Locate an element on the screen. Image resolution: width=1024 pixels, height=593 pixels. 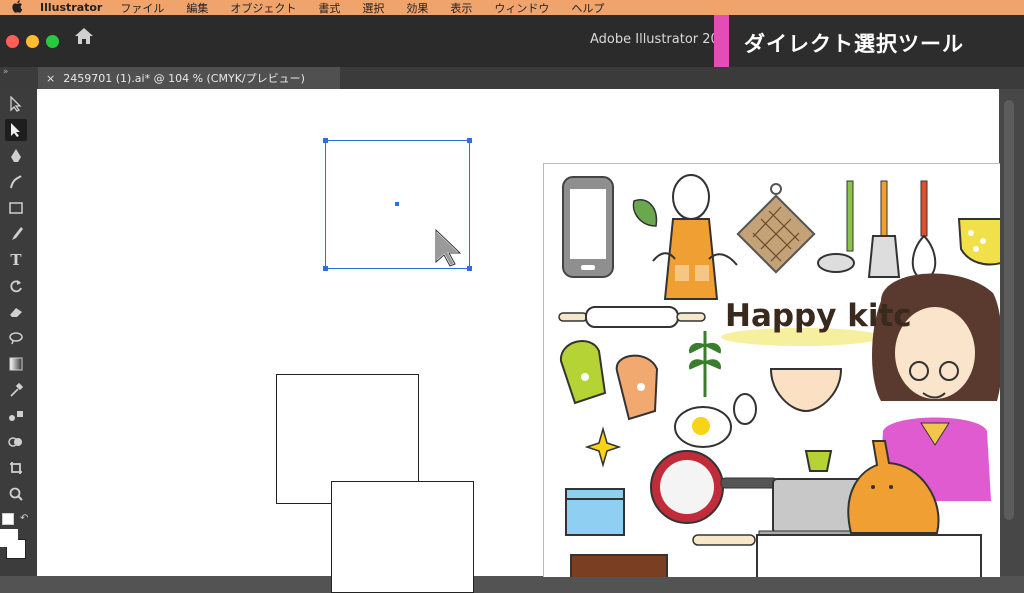
apple-menu-icon is located at coordinates (17, 8).